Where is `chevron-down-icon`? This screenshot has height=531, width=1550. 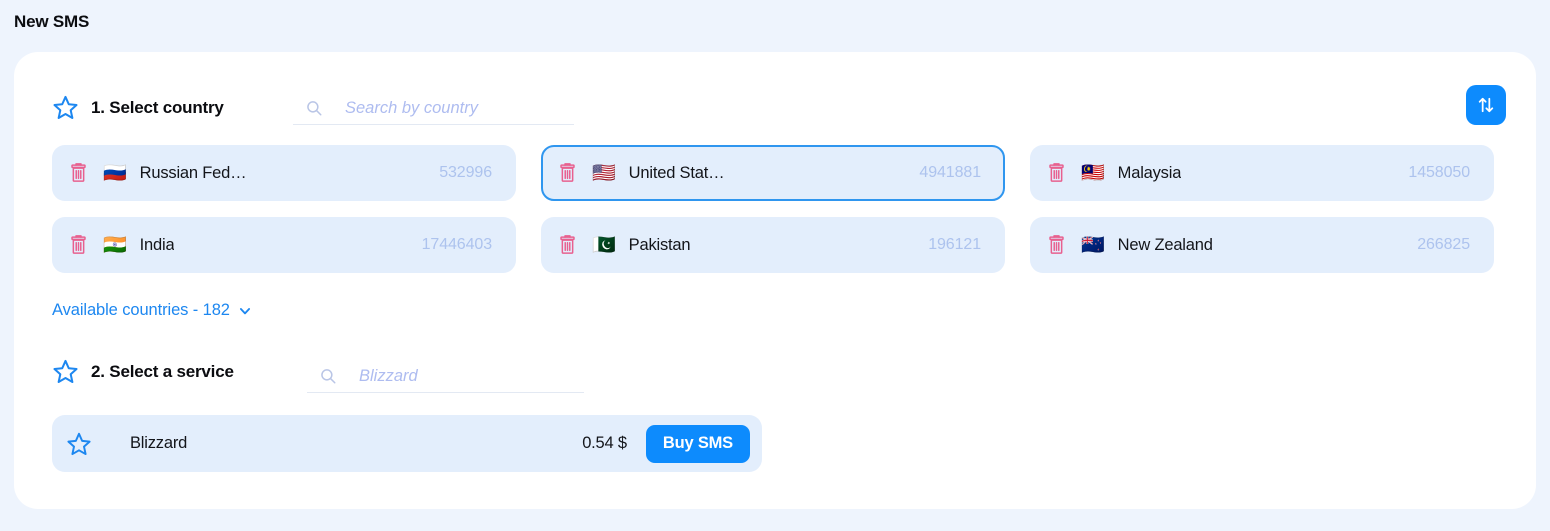
chevron-down-icon is located at coordinates (244, 310).